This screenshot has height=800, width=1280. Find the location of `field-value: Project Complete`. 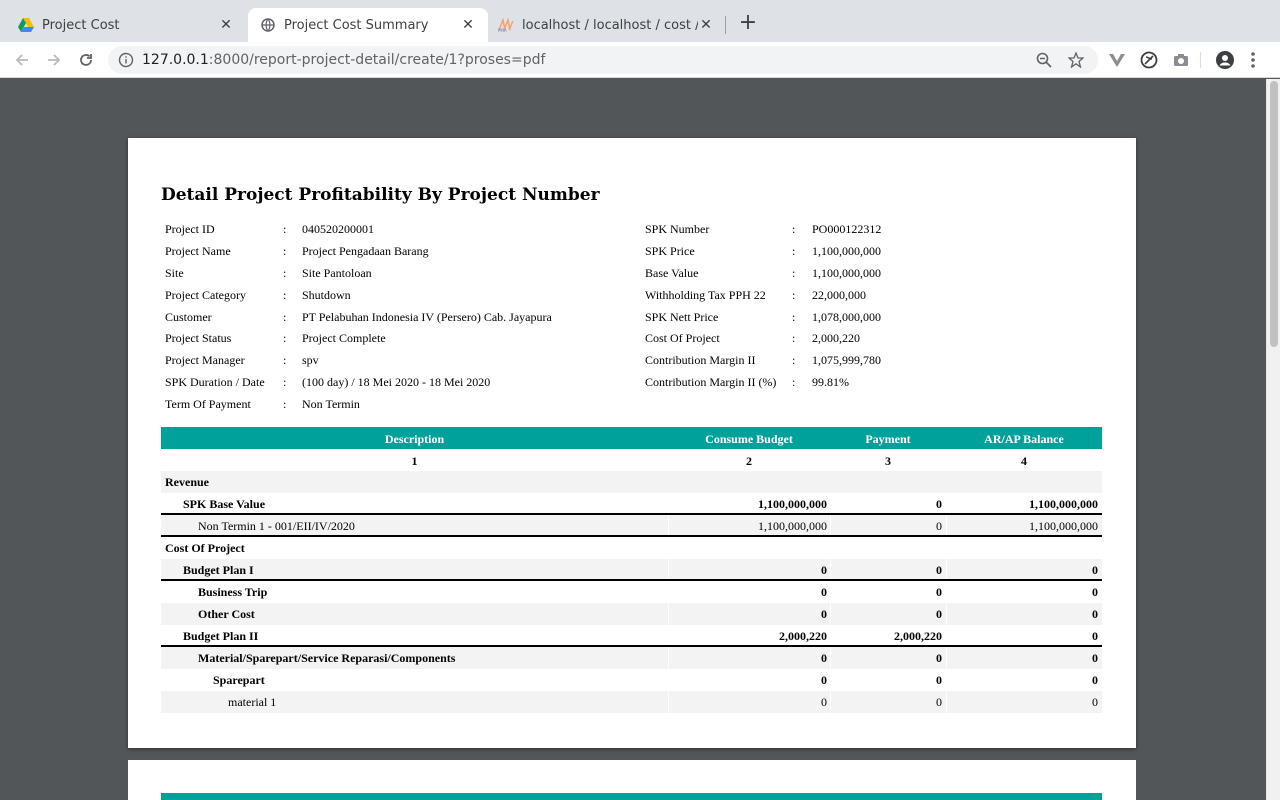

field-value: Project Complete is located at coordinates (344, 338).